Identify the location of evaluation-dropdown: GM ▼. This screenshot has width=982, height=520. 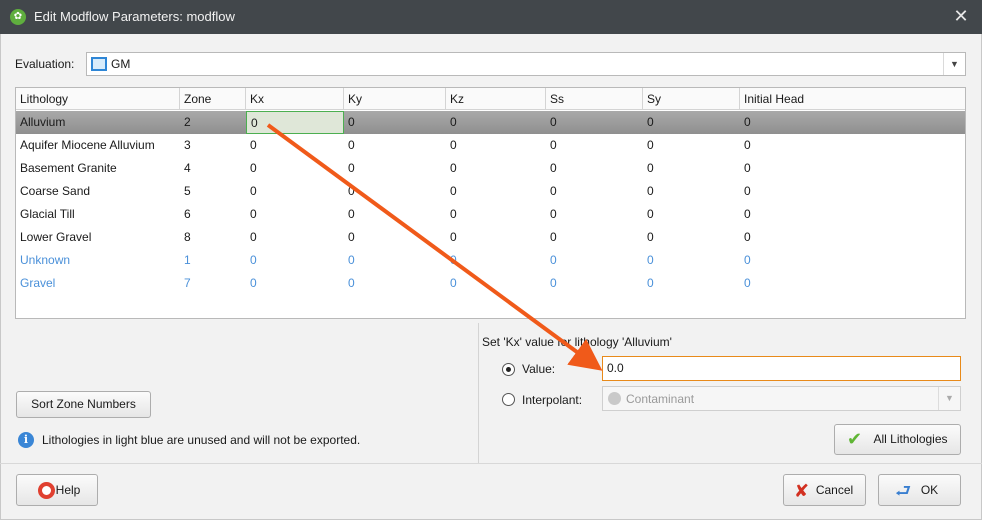
(526, 64).